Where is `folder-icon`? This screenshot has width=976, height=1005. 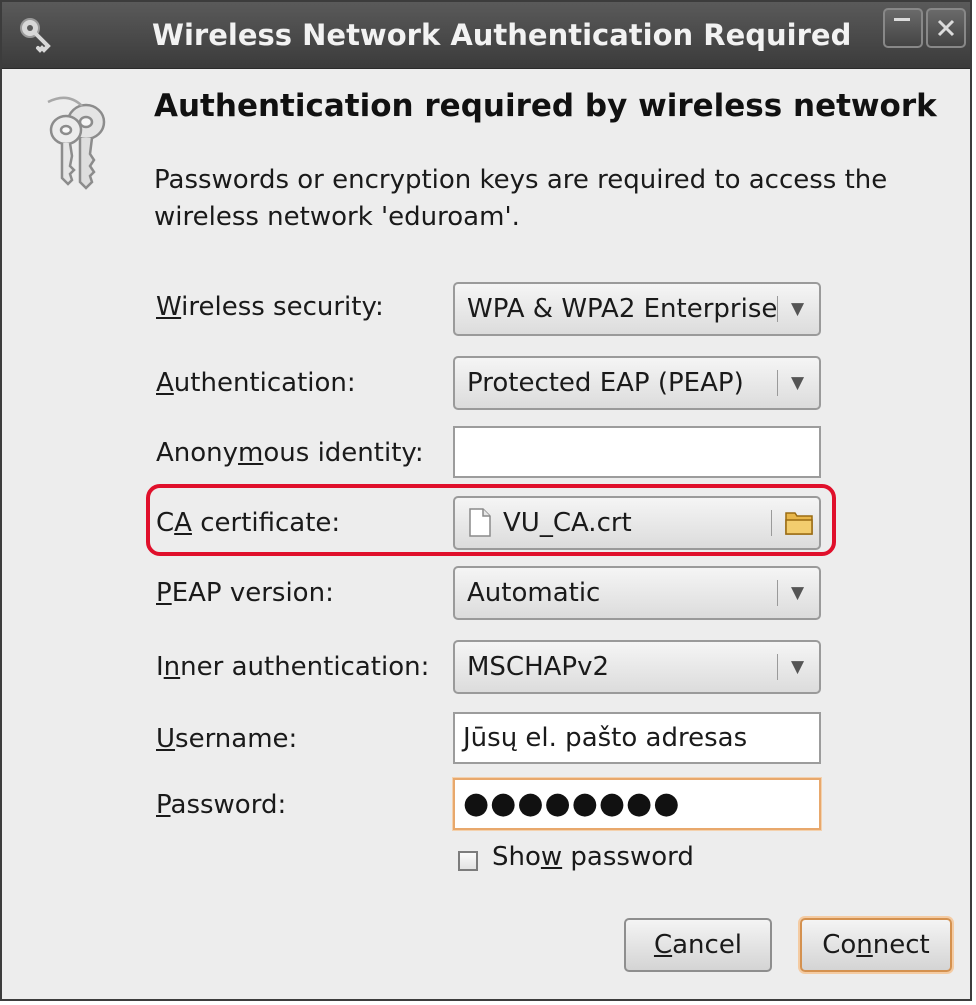
folder-icon is located at coordinates (799, 523).